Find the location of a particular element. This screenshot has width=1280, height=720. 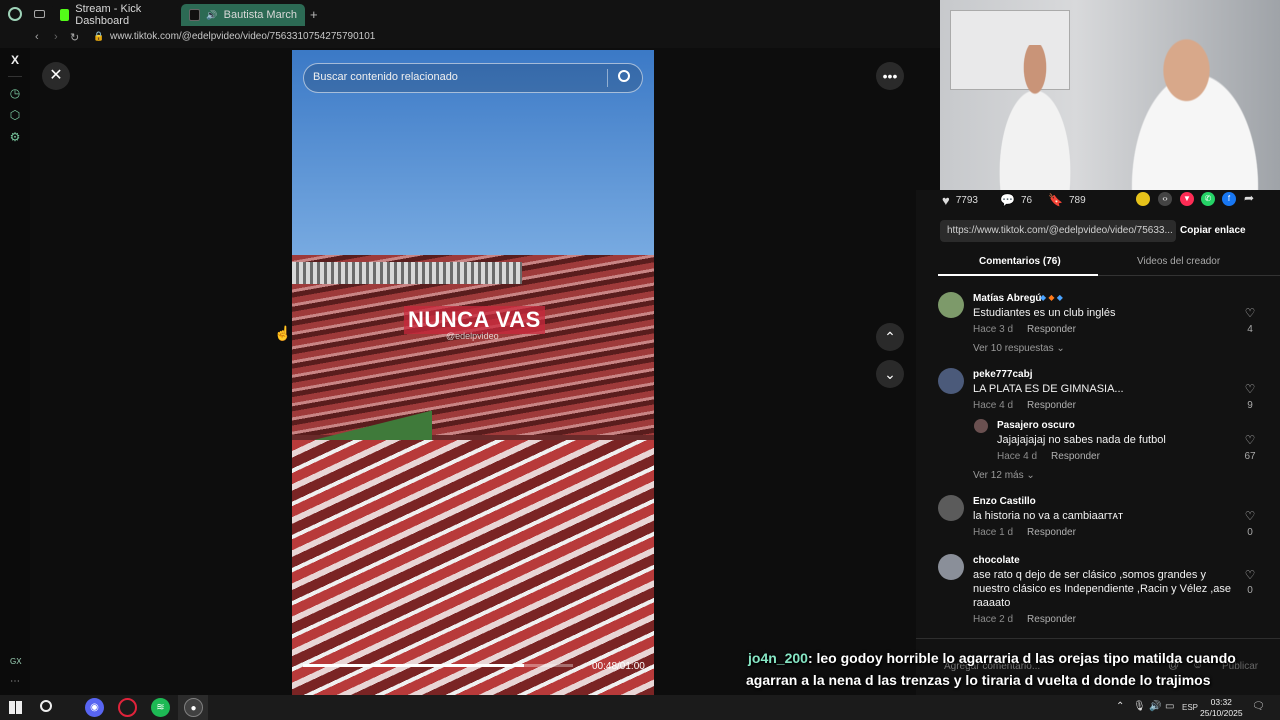

microphone-icon: 🎙 is located at coordinates (1139, 706).